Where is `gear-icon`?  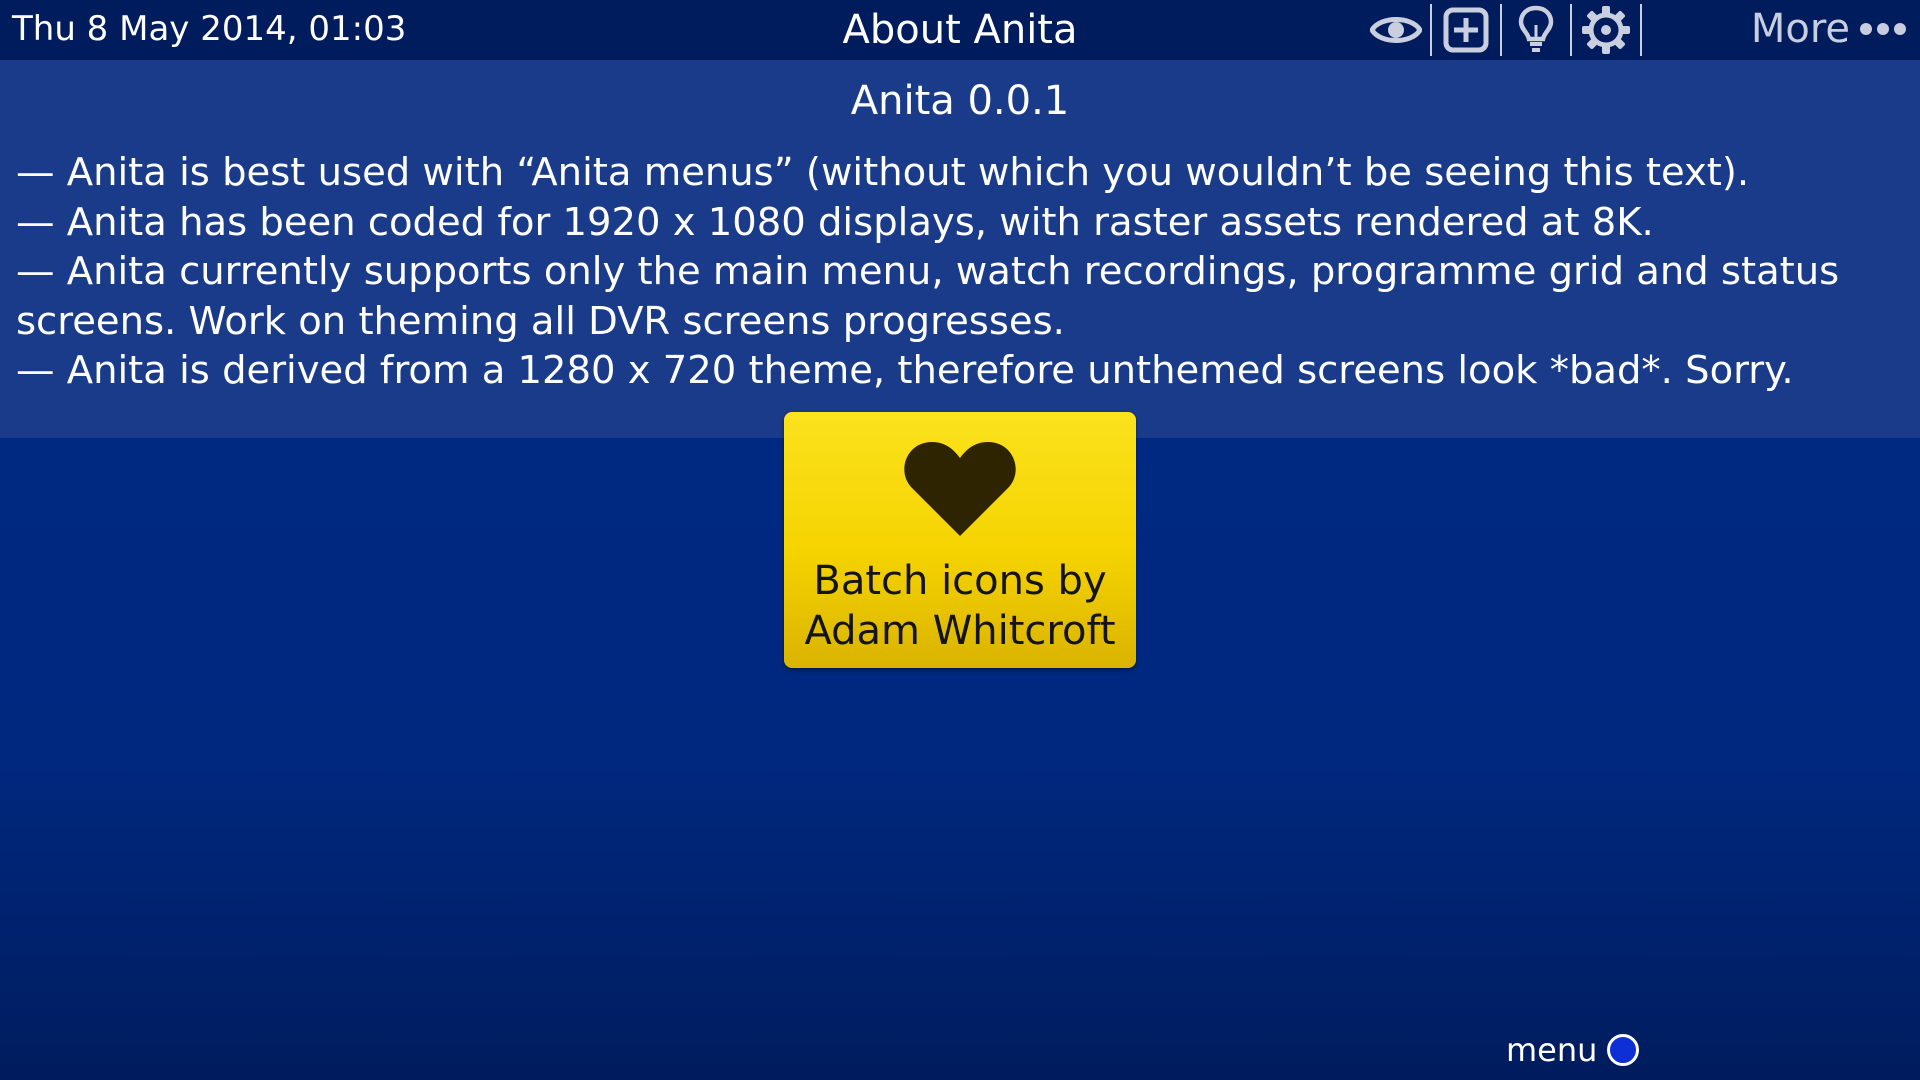
gear-icon is located at coordinates (1606, 30).